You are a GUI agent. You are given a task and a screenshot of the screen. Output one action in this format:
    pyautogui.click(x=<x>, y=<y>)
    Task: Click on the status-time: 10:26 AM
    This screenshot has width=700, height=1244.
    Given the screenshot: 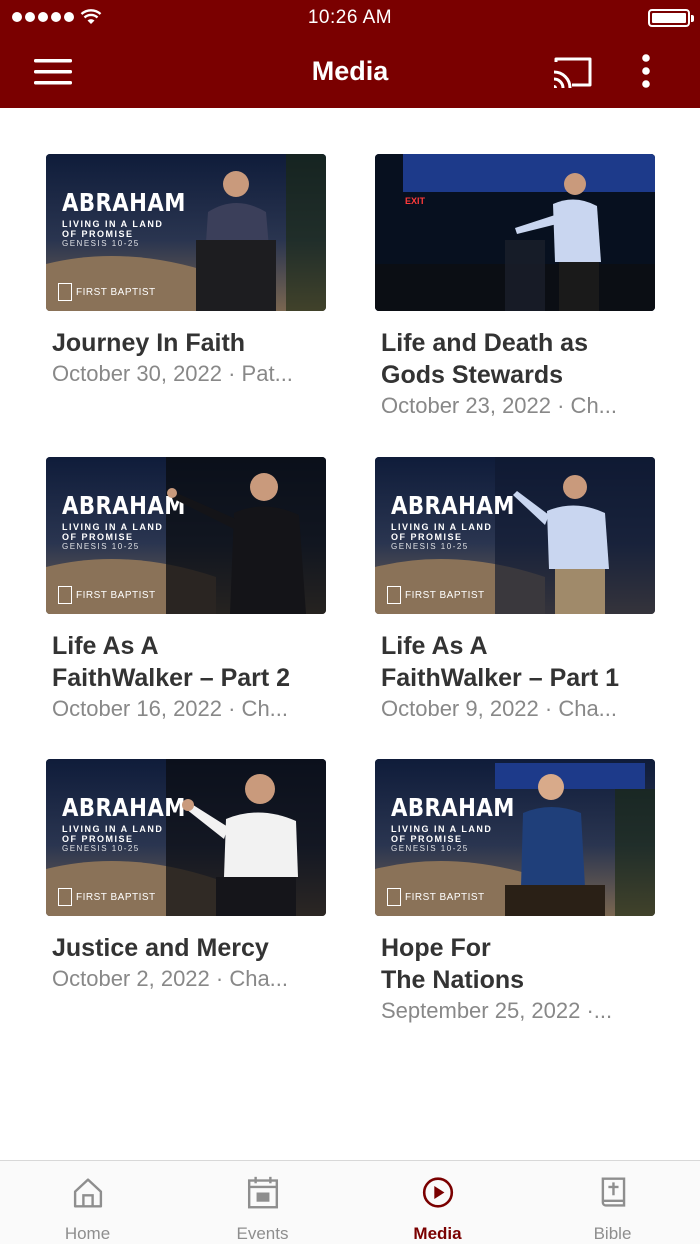 What is the action you would take?
    pyautogui.click(x=350, y=17)
    